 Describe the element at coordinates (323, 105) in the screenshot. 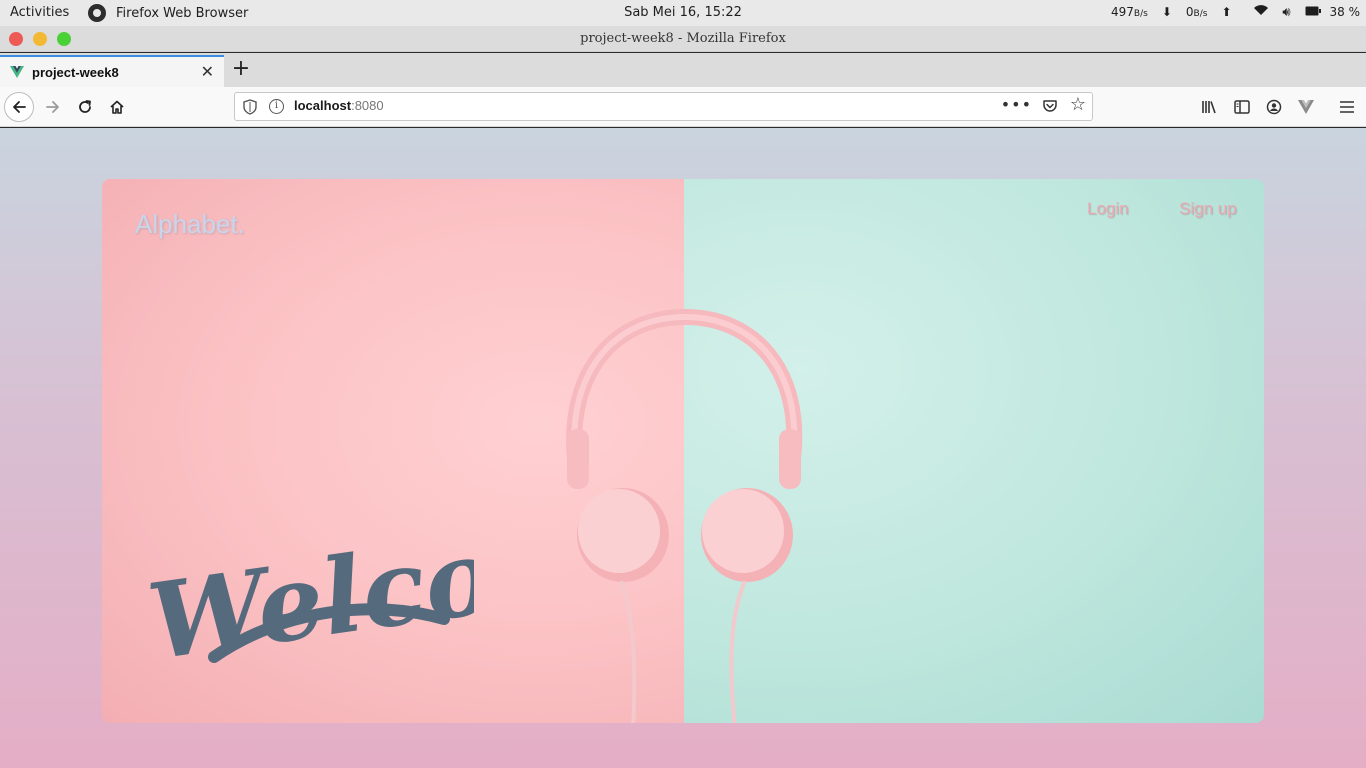

I see `url-host: localhost` at that location.